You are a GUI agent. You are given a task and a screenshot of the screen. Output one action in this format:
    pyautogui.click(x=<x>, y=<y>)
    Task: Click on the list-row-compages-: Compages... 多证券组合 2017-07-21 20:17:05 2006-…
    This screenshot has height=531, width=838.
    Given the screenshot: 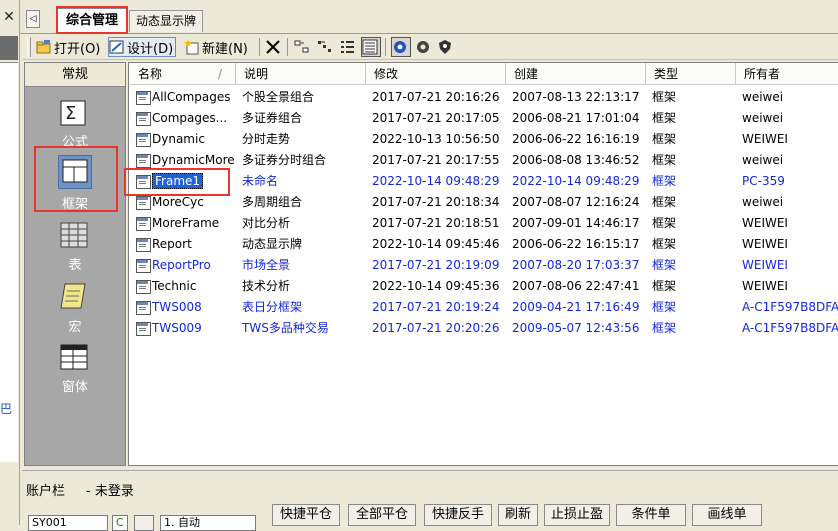 What is the action you would take?
    pyautogui.click(x=484, y=118)
    